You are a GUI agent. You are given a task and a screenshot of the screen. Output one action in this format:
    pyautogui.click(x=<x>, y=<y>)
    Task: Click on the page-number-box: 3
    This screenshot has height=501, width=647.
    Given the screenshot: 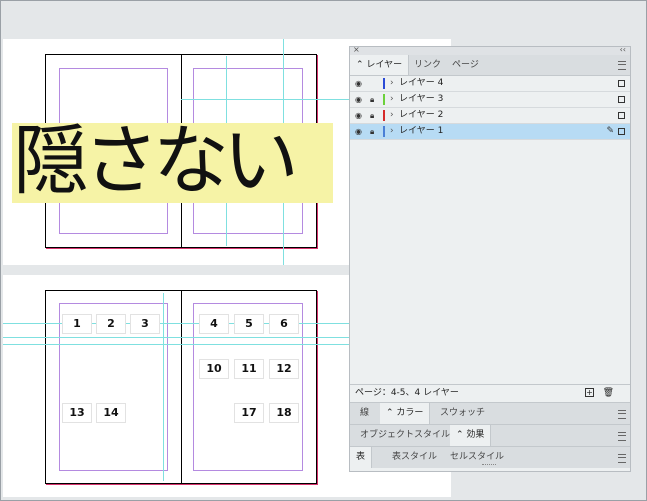 What is the action you would take?
    pyautogui.click(x=145, y=324)
    